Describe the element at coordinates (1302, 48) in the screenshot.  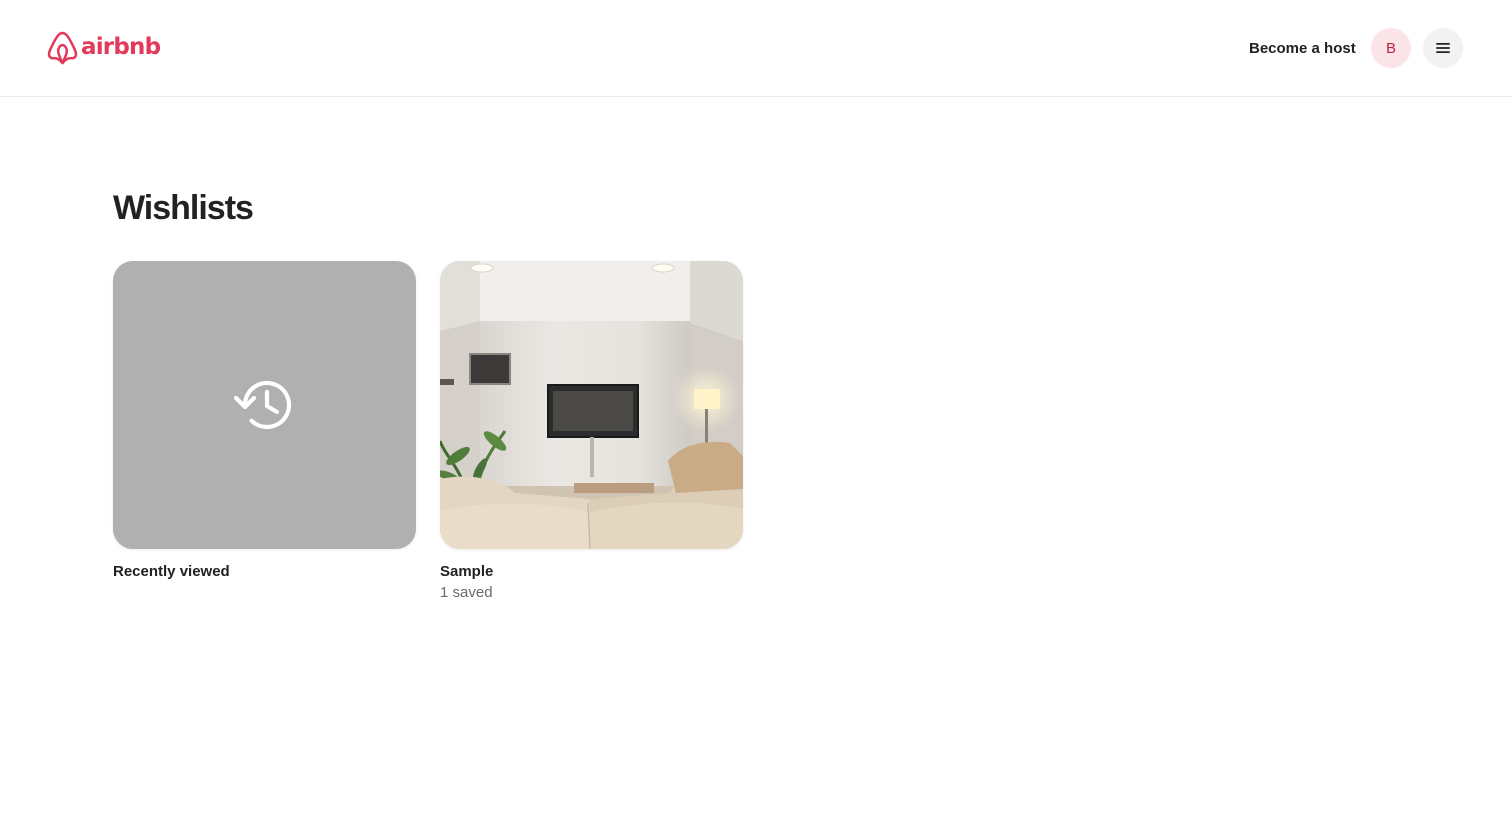
I see `become-a-host-button: Become a host` at that location.